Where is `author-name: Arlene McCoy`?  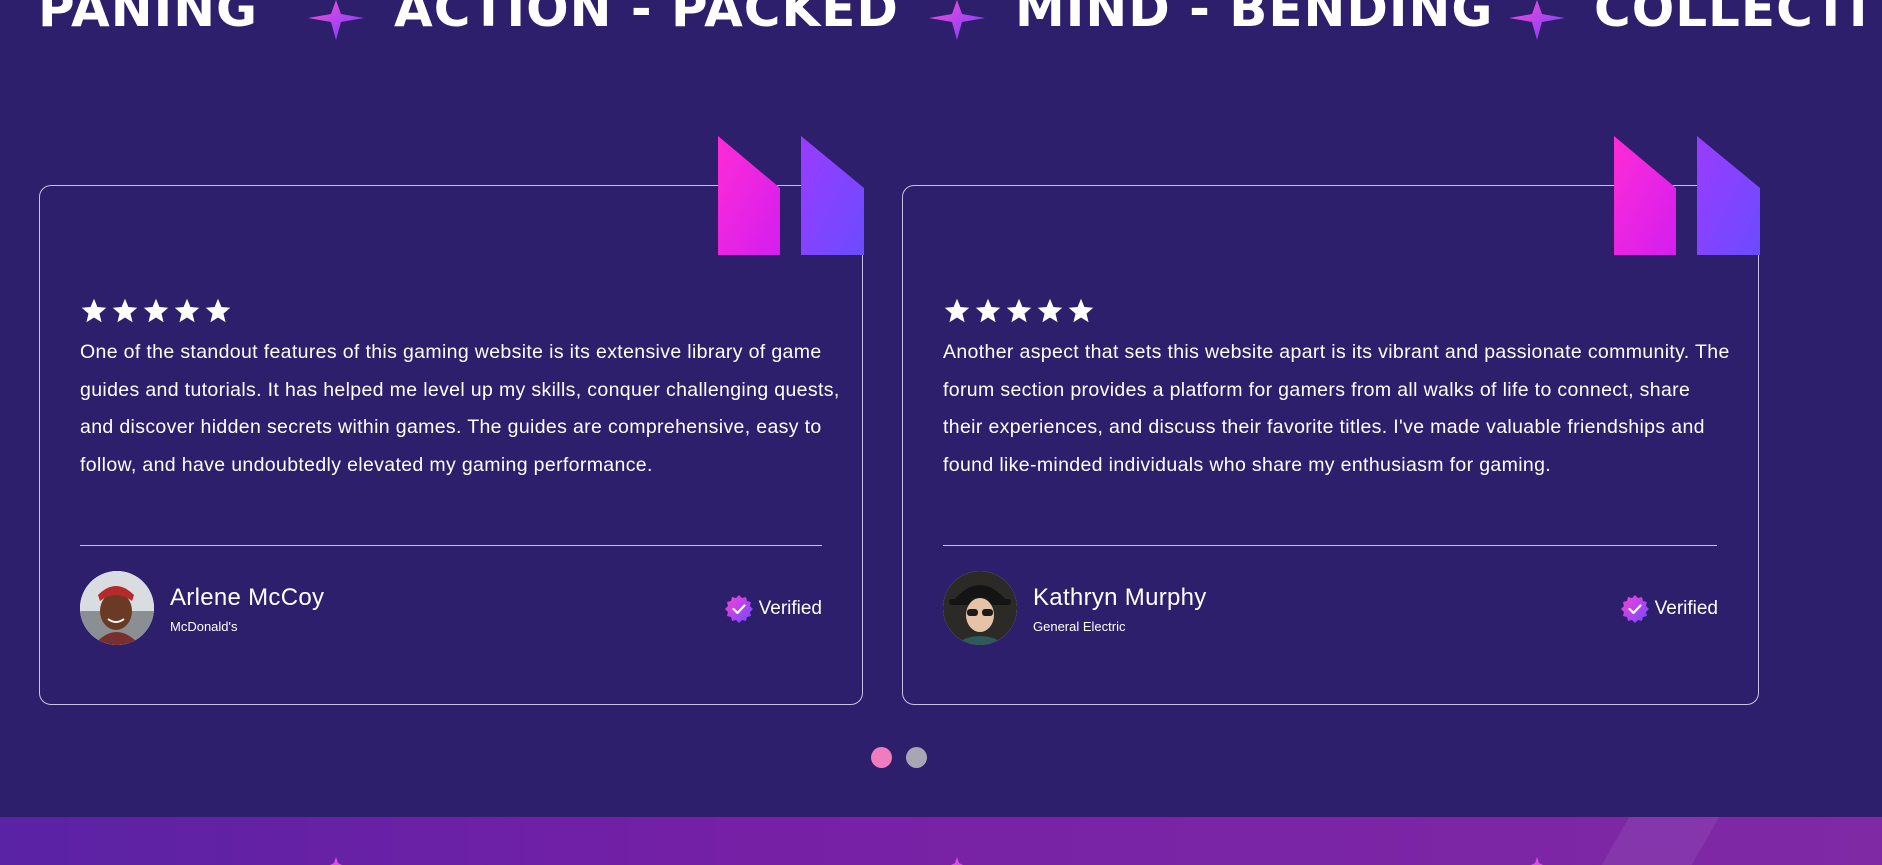
author-name: Arlene McCoy is located at coordinates (247, 597).